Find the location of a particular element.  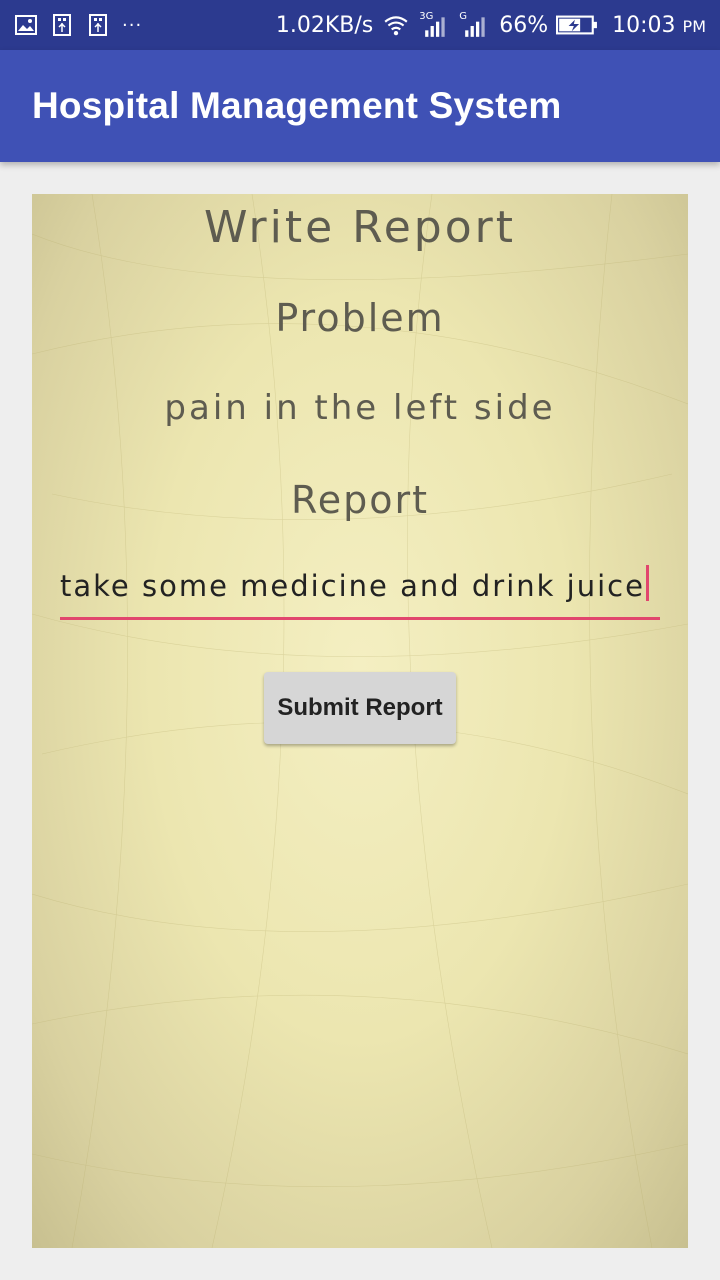

status-bar: ··· 1.02KB/s 3G G 66% 10:03 PM is located at coordinates (360, 25).